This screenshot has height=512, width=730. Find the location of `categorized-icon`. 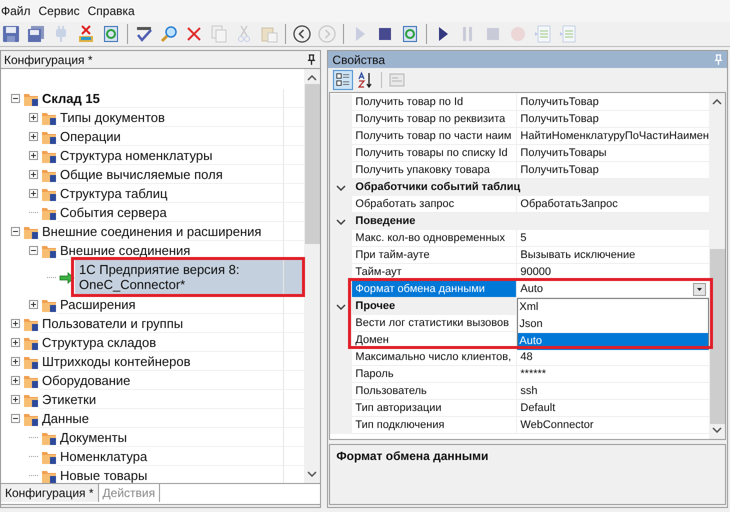

categorized-icon is located at coordinates (343, 80).